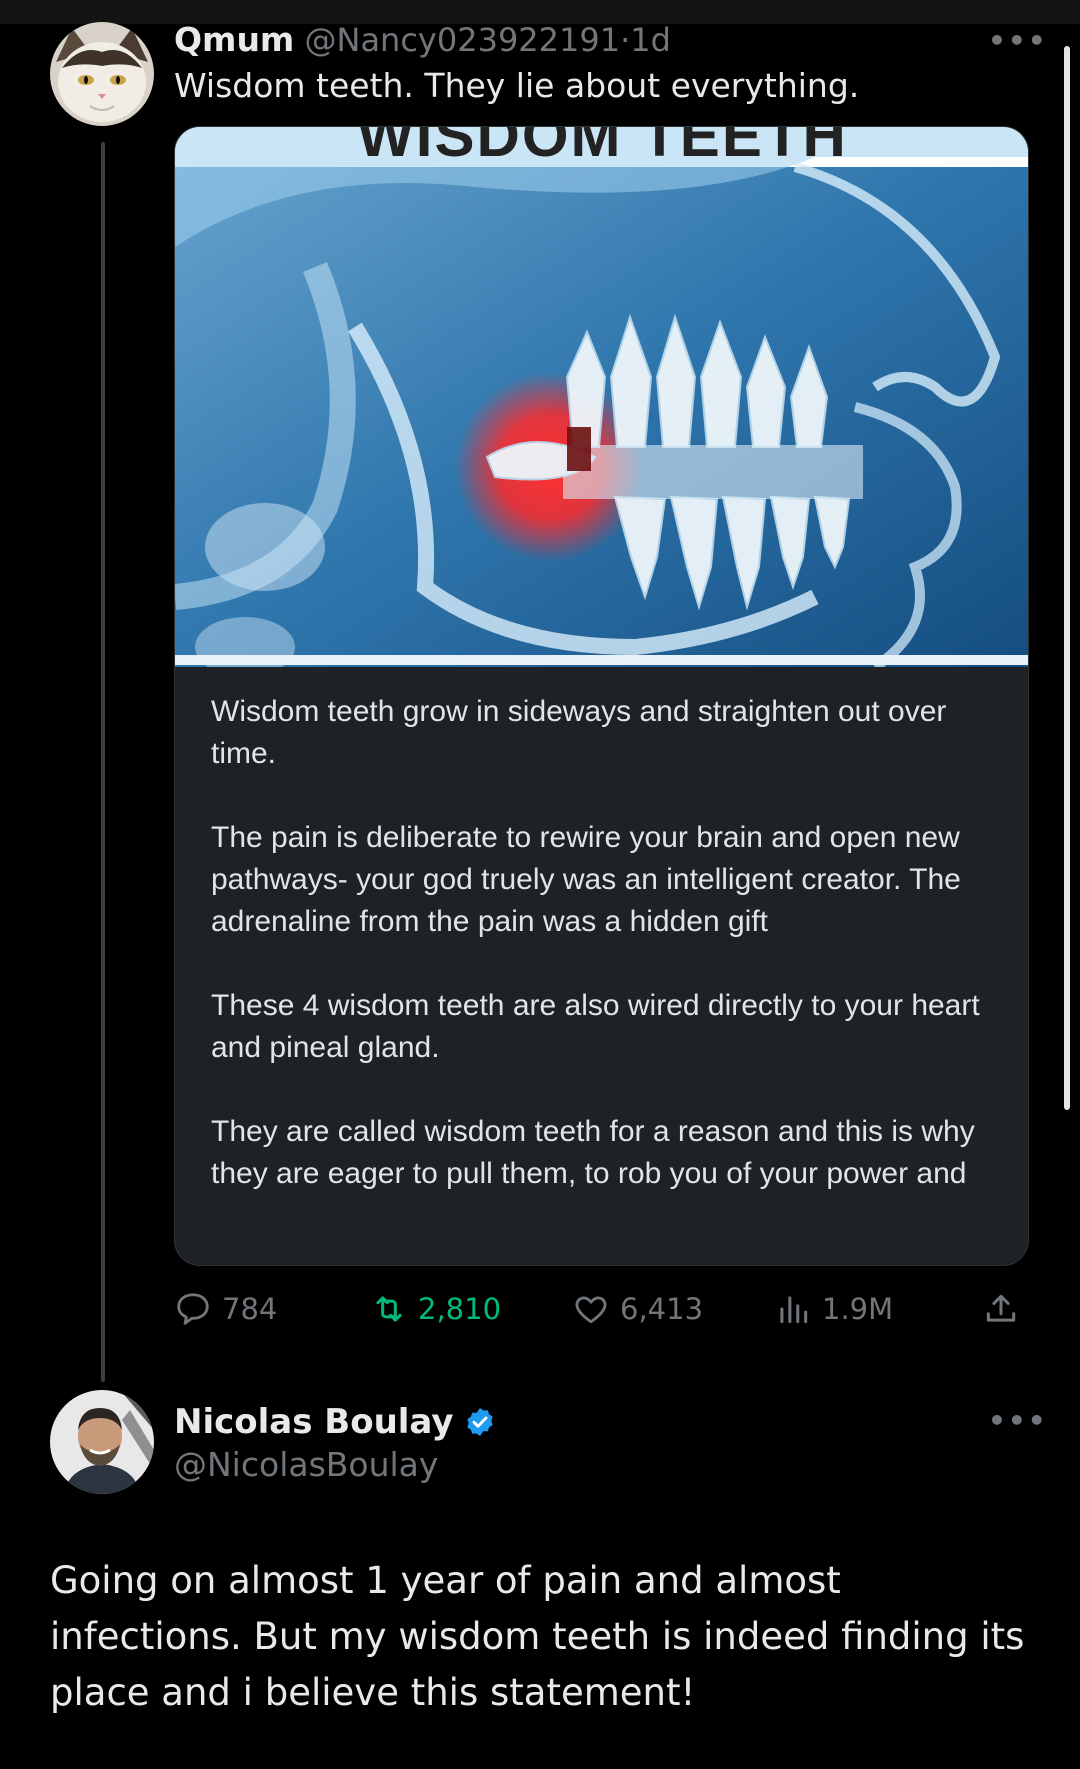 The height and width of the screenshot is (1769, 1080). I want to click on tweet-time: 1d, so click(650, 40).